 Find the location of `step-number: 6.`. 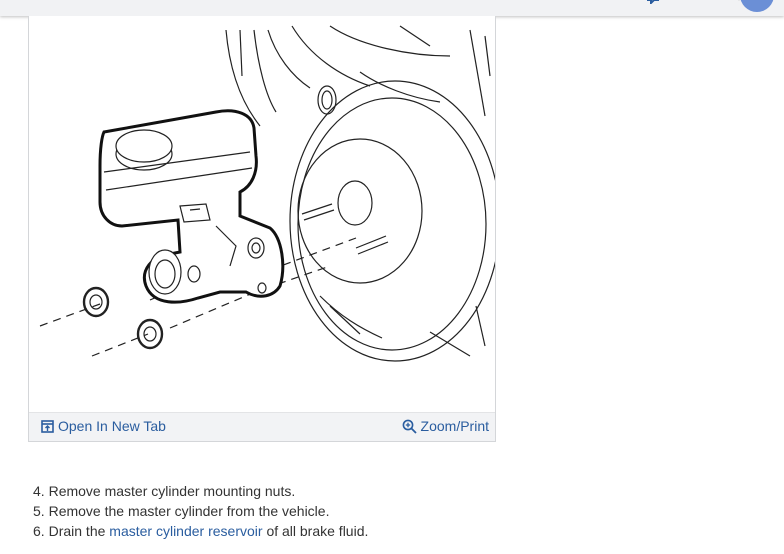

step-number: 6. is located at coordinates (39, 531).